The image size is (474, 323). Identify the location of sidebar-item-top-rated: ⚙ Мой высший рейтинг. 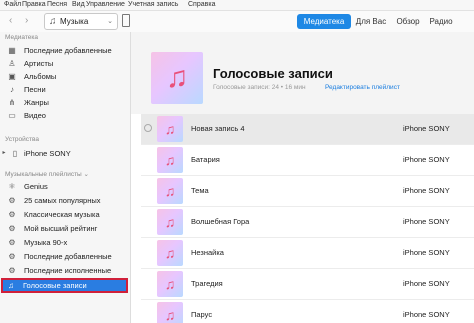
(64, 228).